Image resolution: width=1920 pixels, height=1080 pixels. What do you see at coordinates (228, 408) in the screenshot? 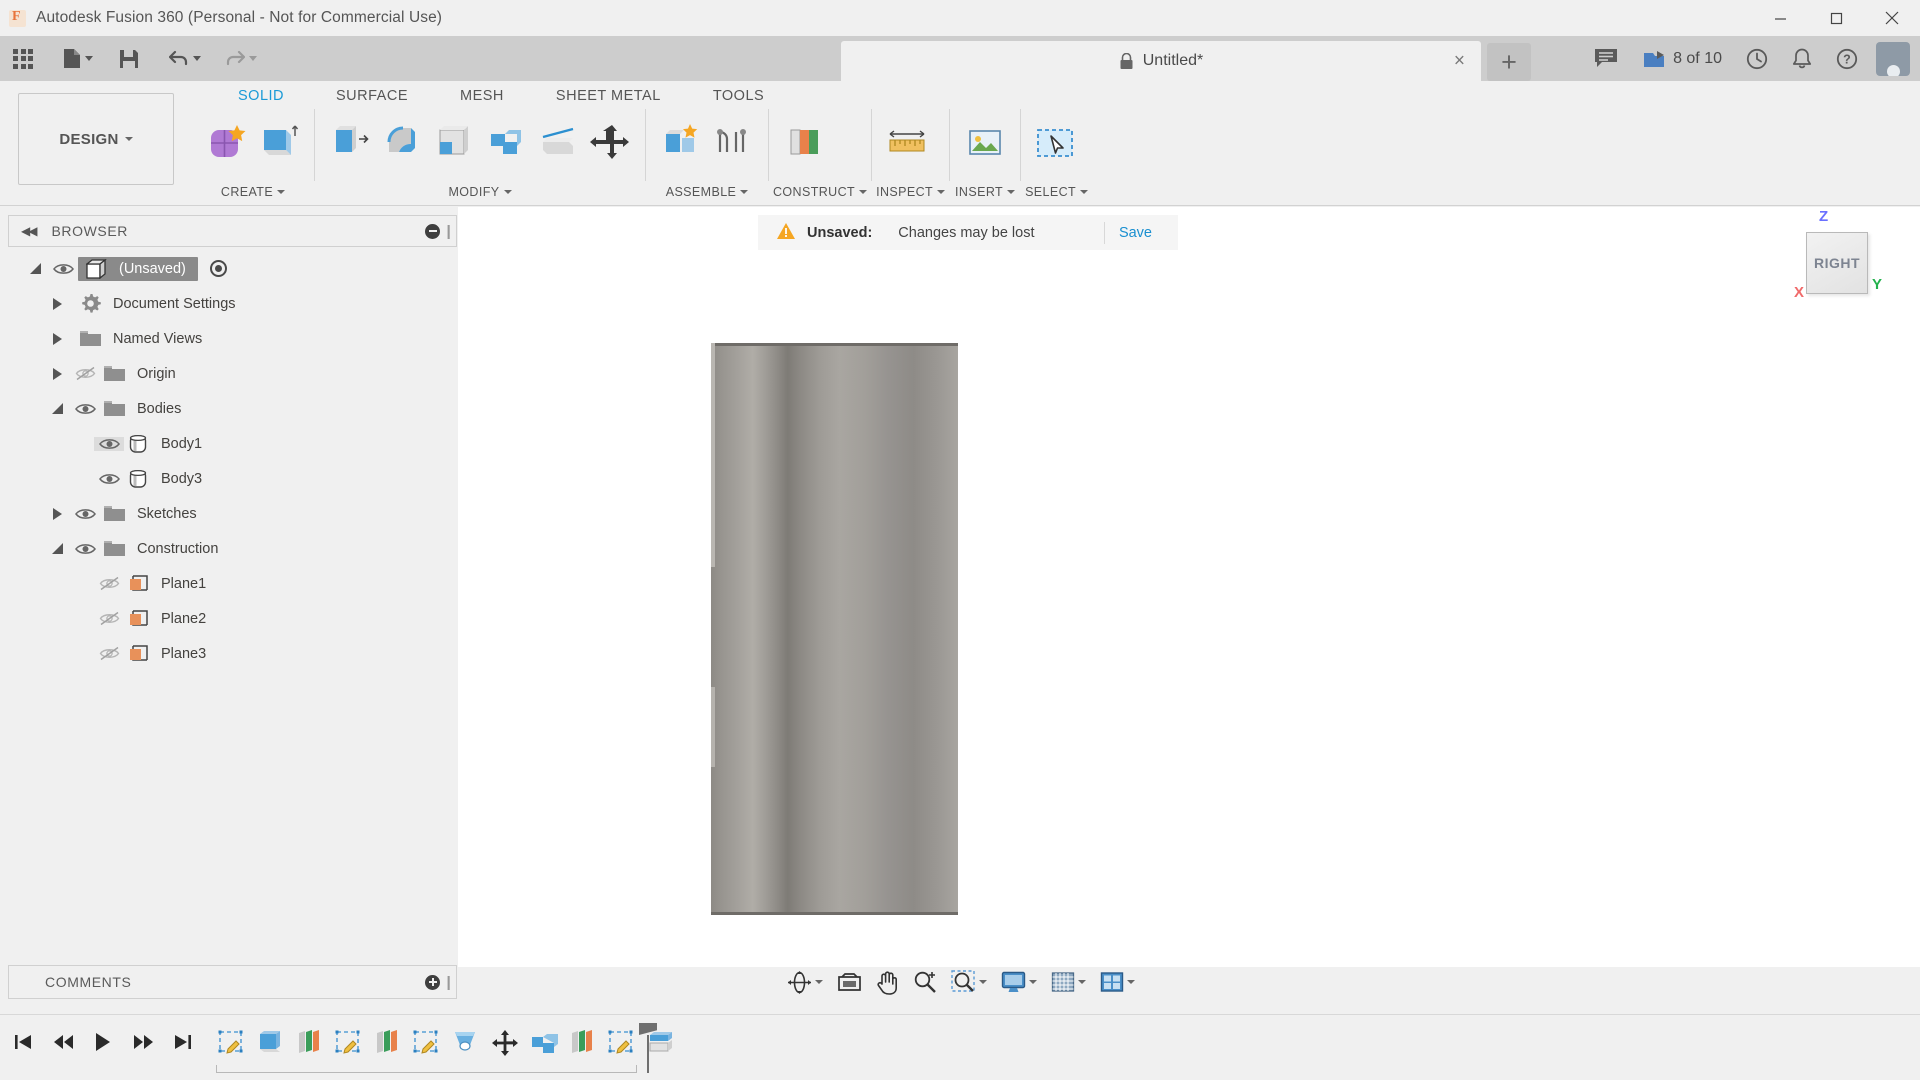
I see `tree-item-bodies: Bodies` at bounding box center [228, 408].